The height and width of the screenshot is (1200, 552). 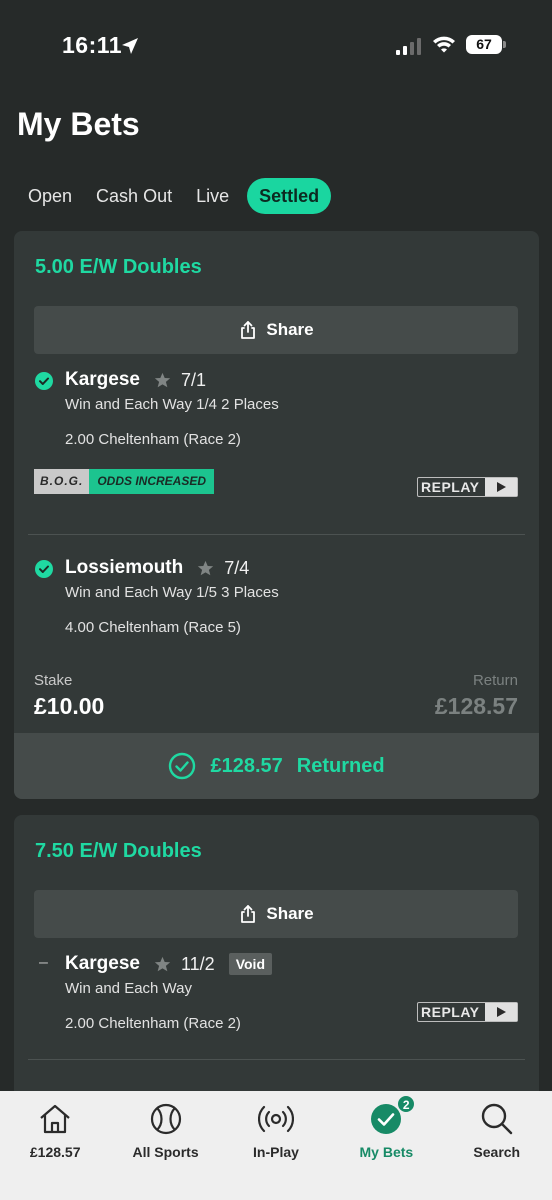 I want to click on selection-odds: 11/2, so click(x=198, y=963).